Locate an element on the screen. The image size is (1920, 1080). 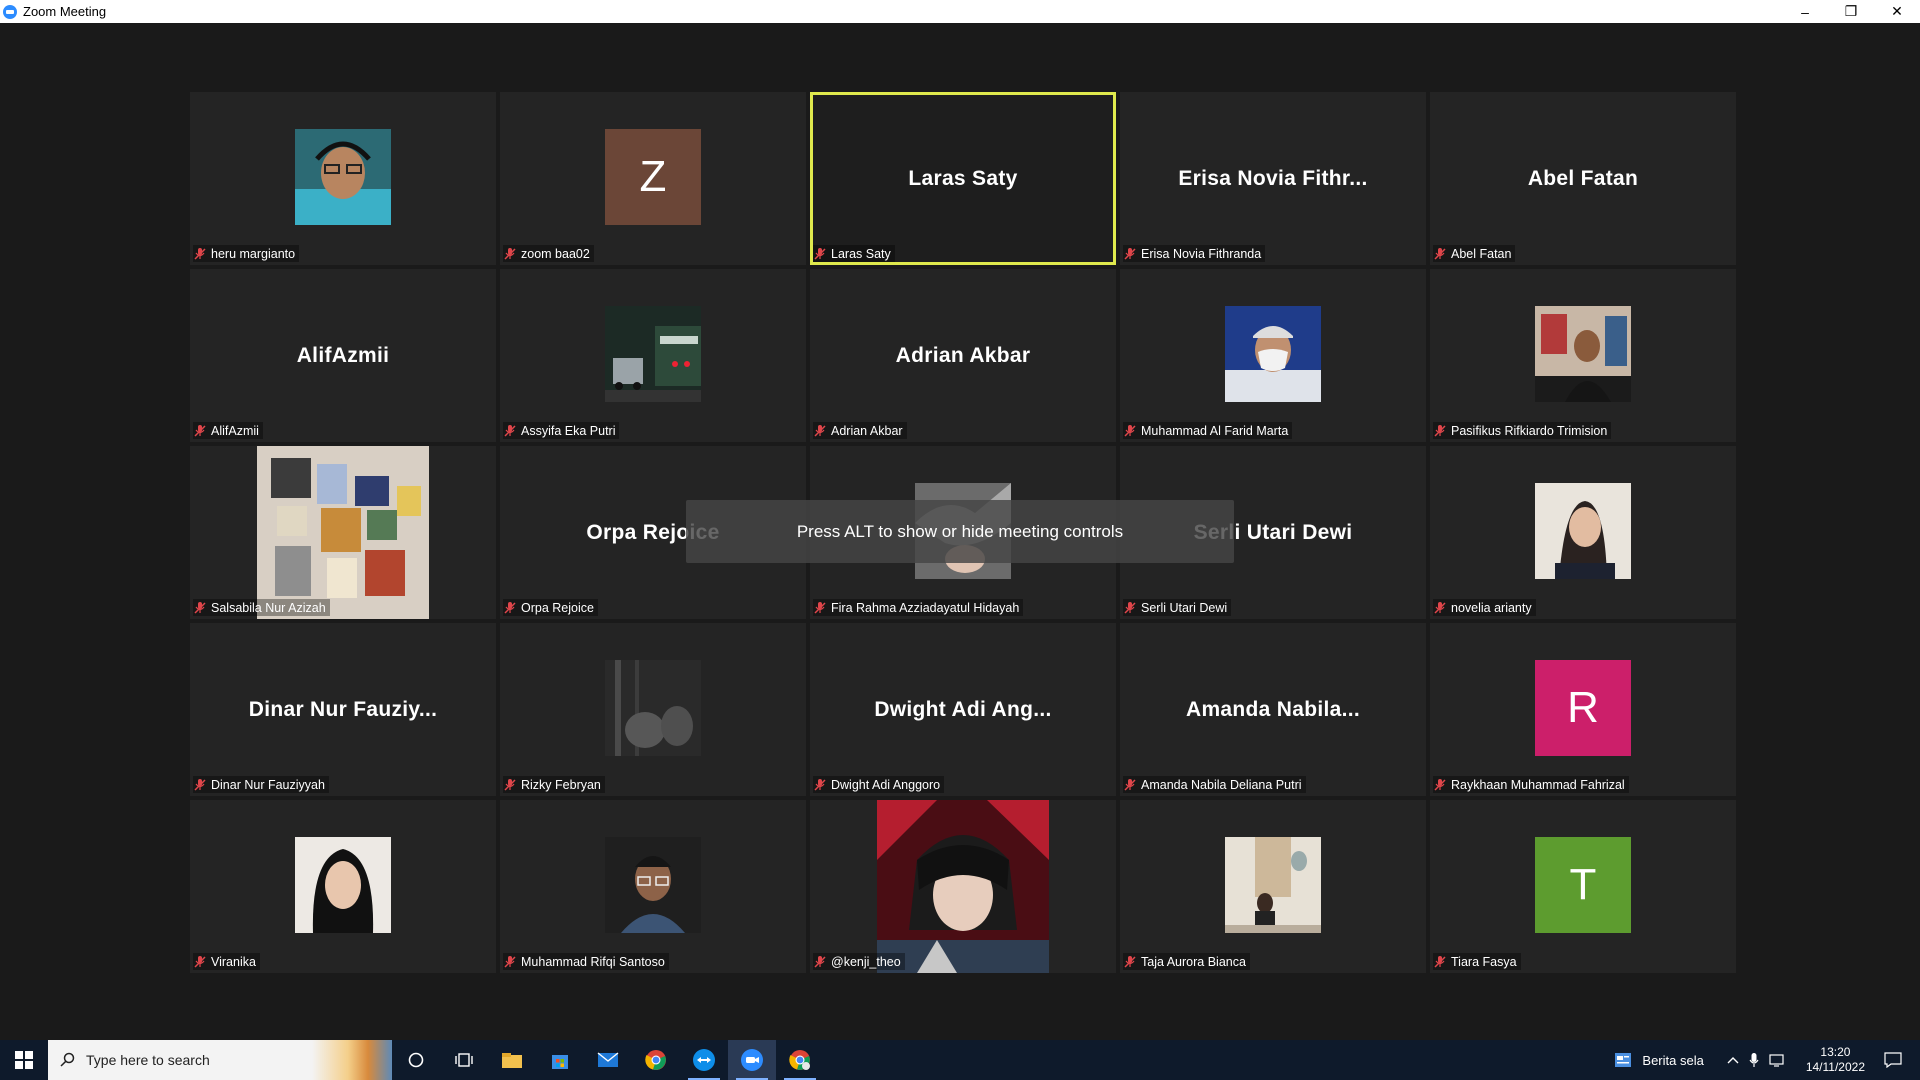
participant-tile: @kenji_theo is located at coordinates (963, 886).